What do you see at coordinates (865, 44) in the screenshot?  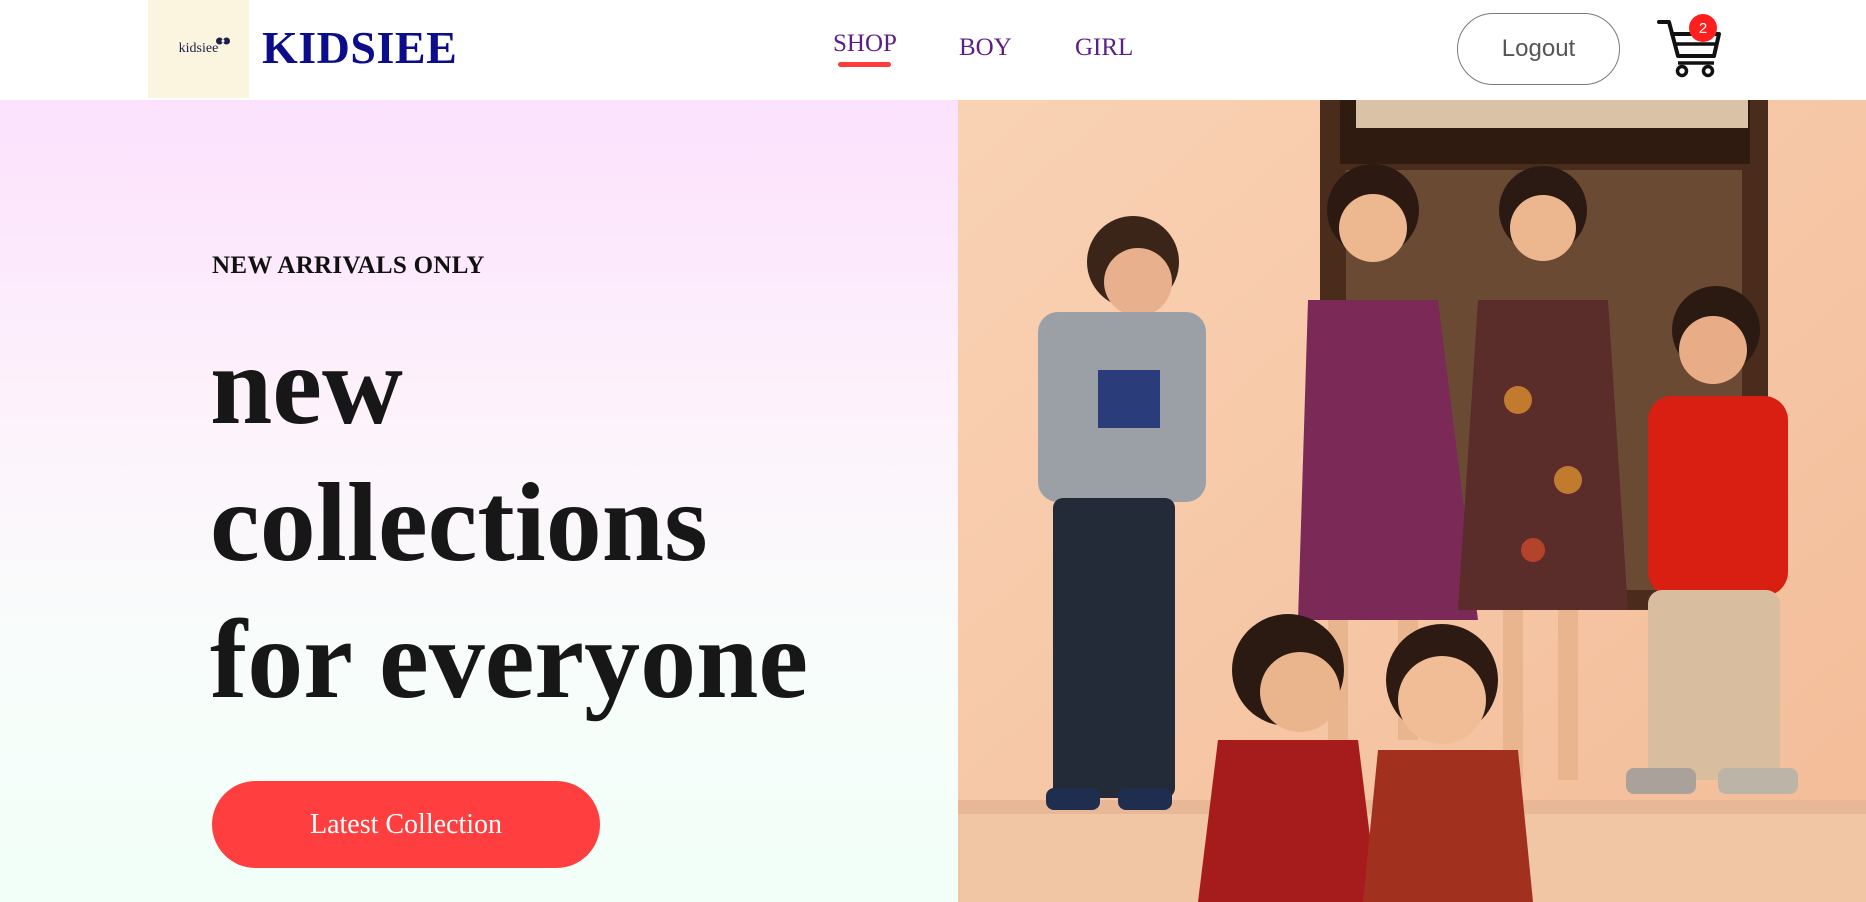 I see `nav-shop: SHOP` at bounding box center [865, 44].